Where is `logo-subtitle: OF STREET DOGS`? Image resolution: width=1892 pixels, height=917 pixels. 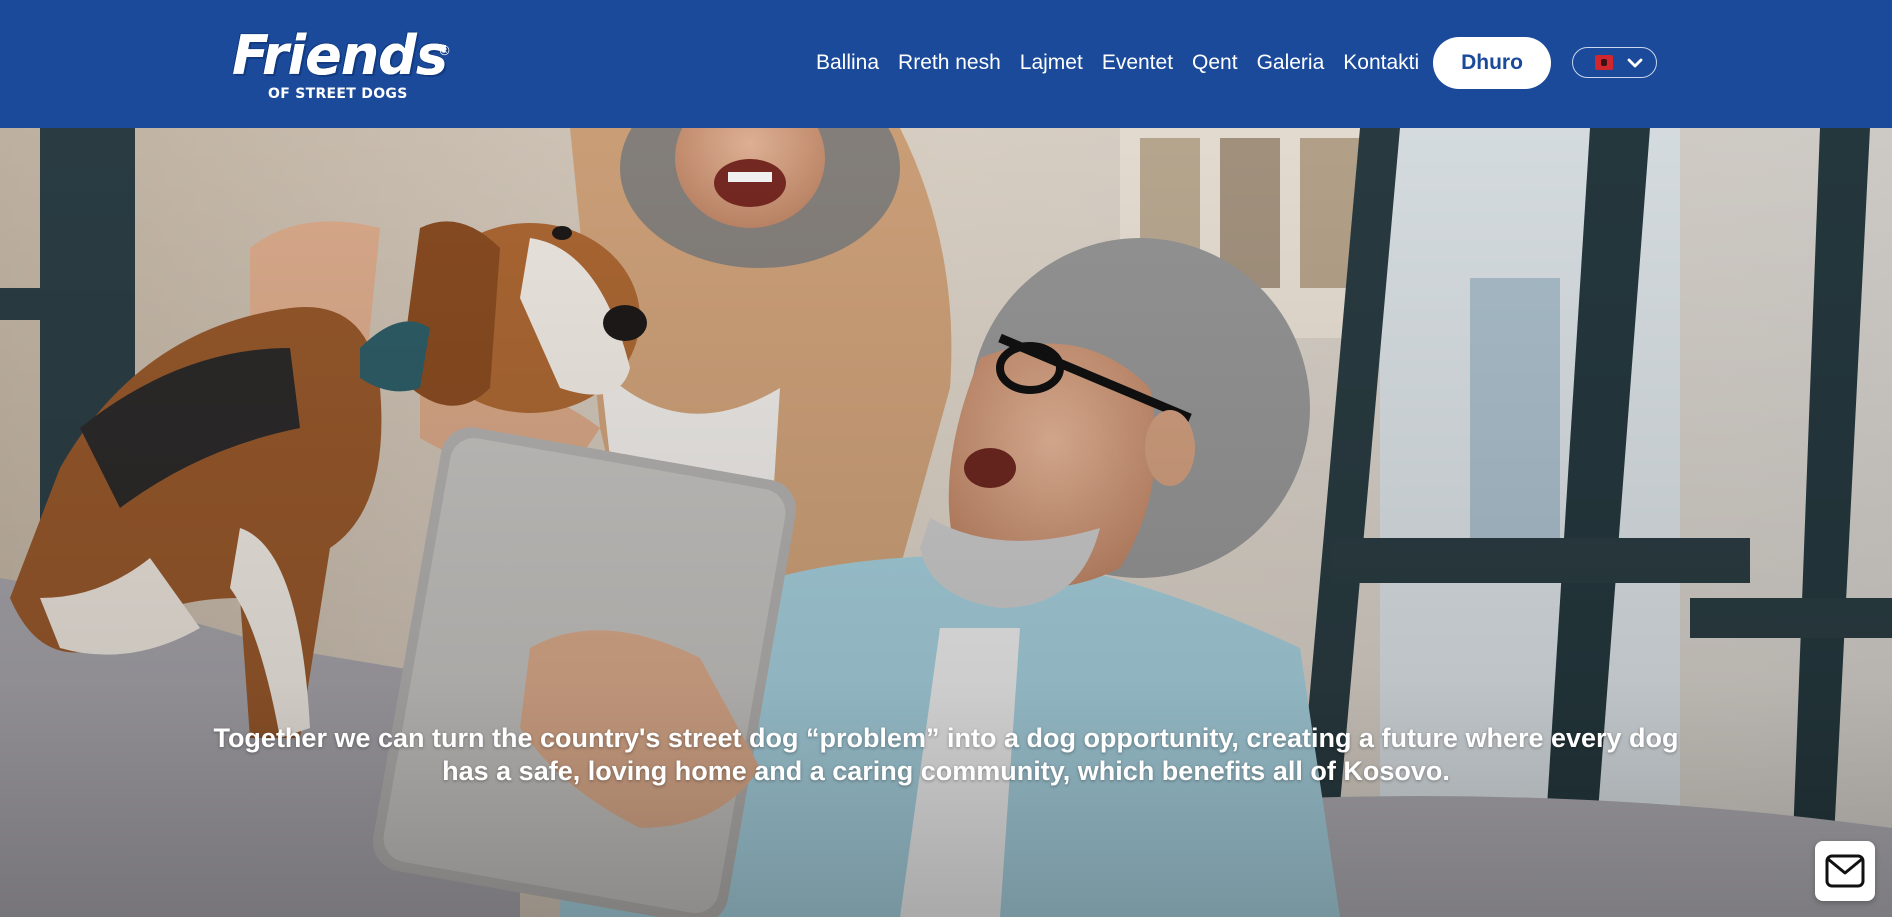 logo-subtitle: OF STREET DOGS is located at coordinates (338, 94).